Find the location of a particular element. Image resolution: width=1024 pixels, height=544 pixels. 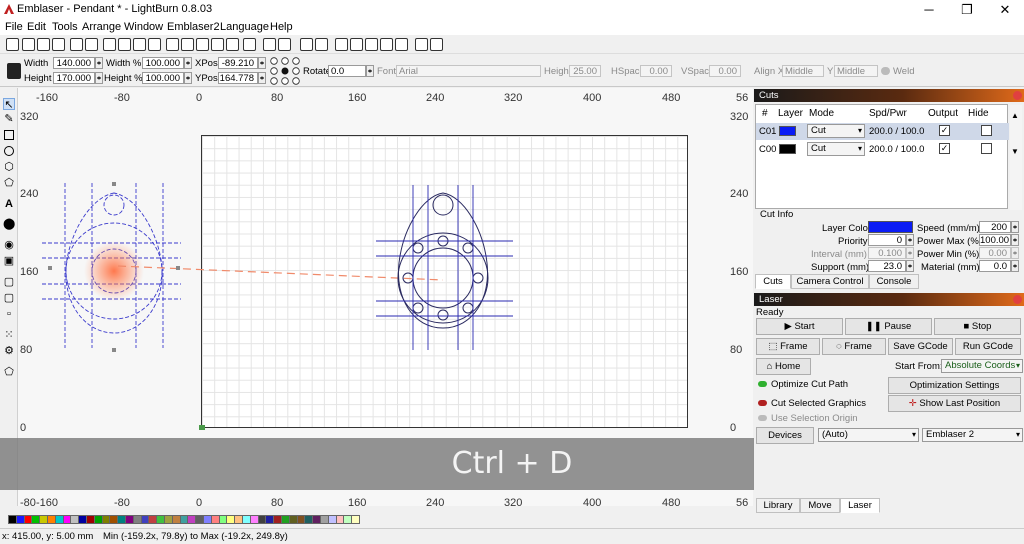

align-y-select: Middle is located at coordinates (856, 71).